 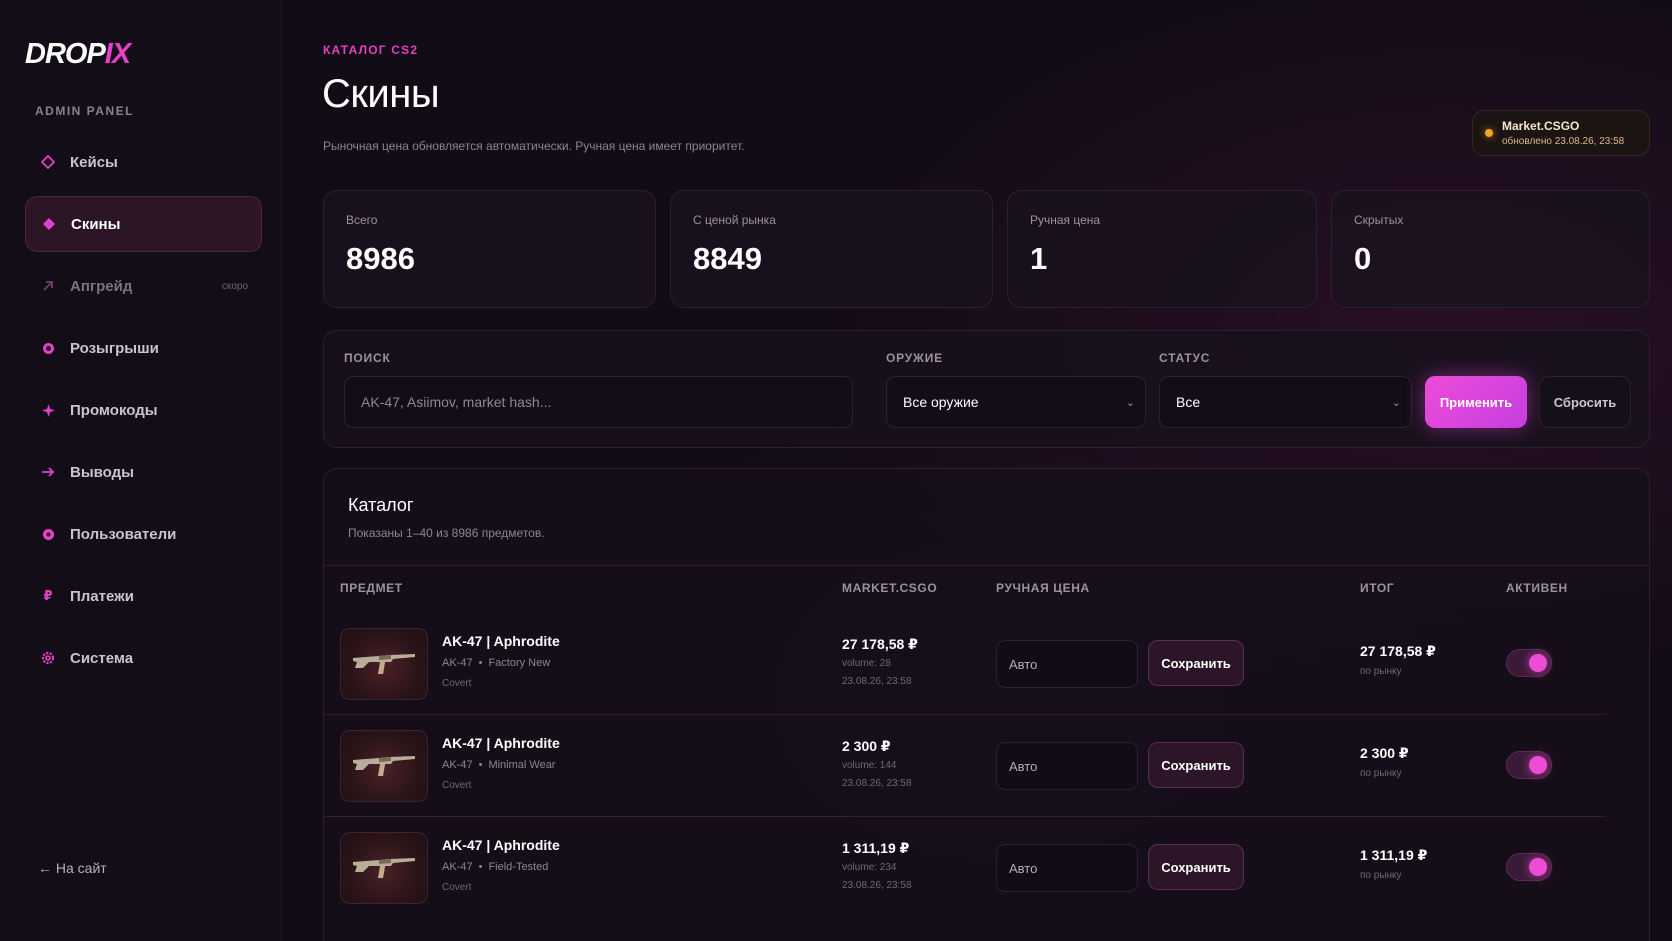 I want to click on column-header-total: ИТОГ, so click(x=1377, y=588).